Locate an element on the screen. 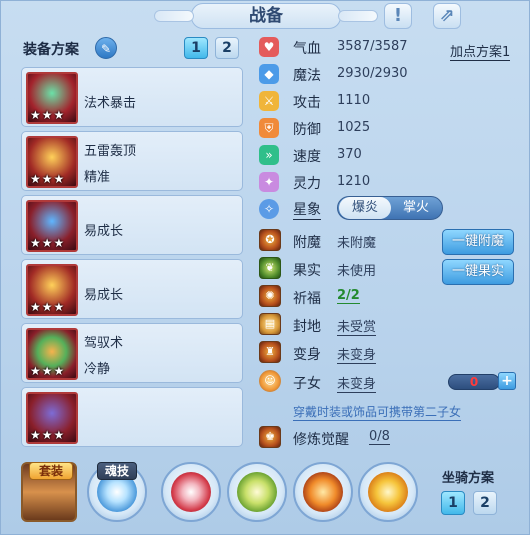 Image resolution: width=530 pixels, height=535 pixels. stat-row-spirit: ✦ 灵力 1210 is located at coordinates (389, 182).